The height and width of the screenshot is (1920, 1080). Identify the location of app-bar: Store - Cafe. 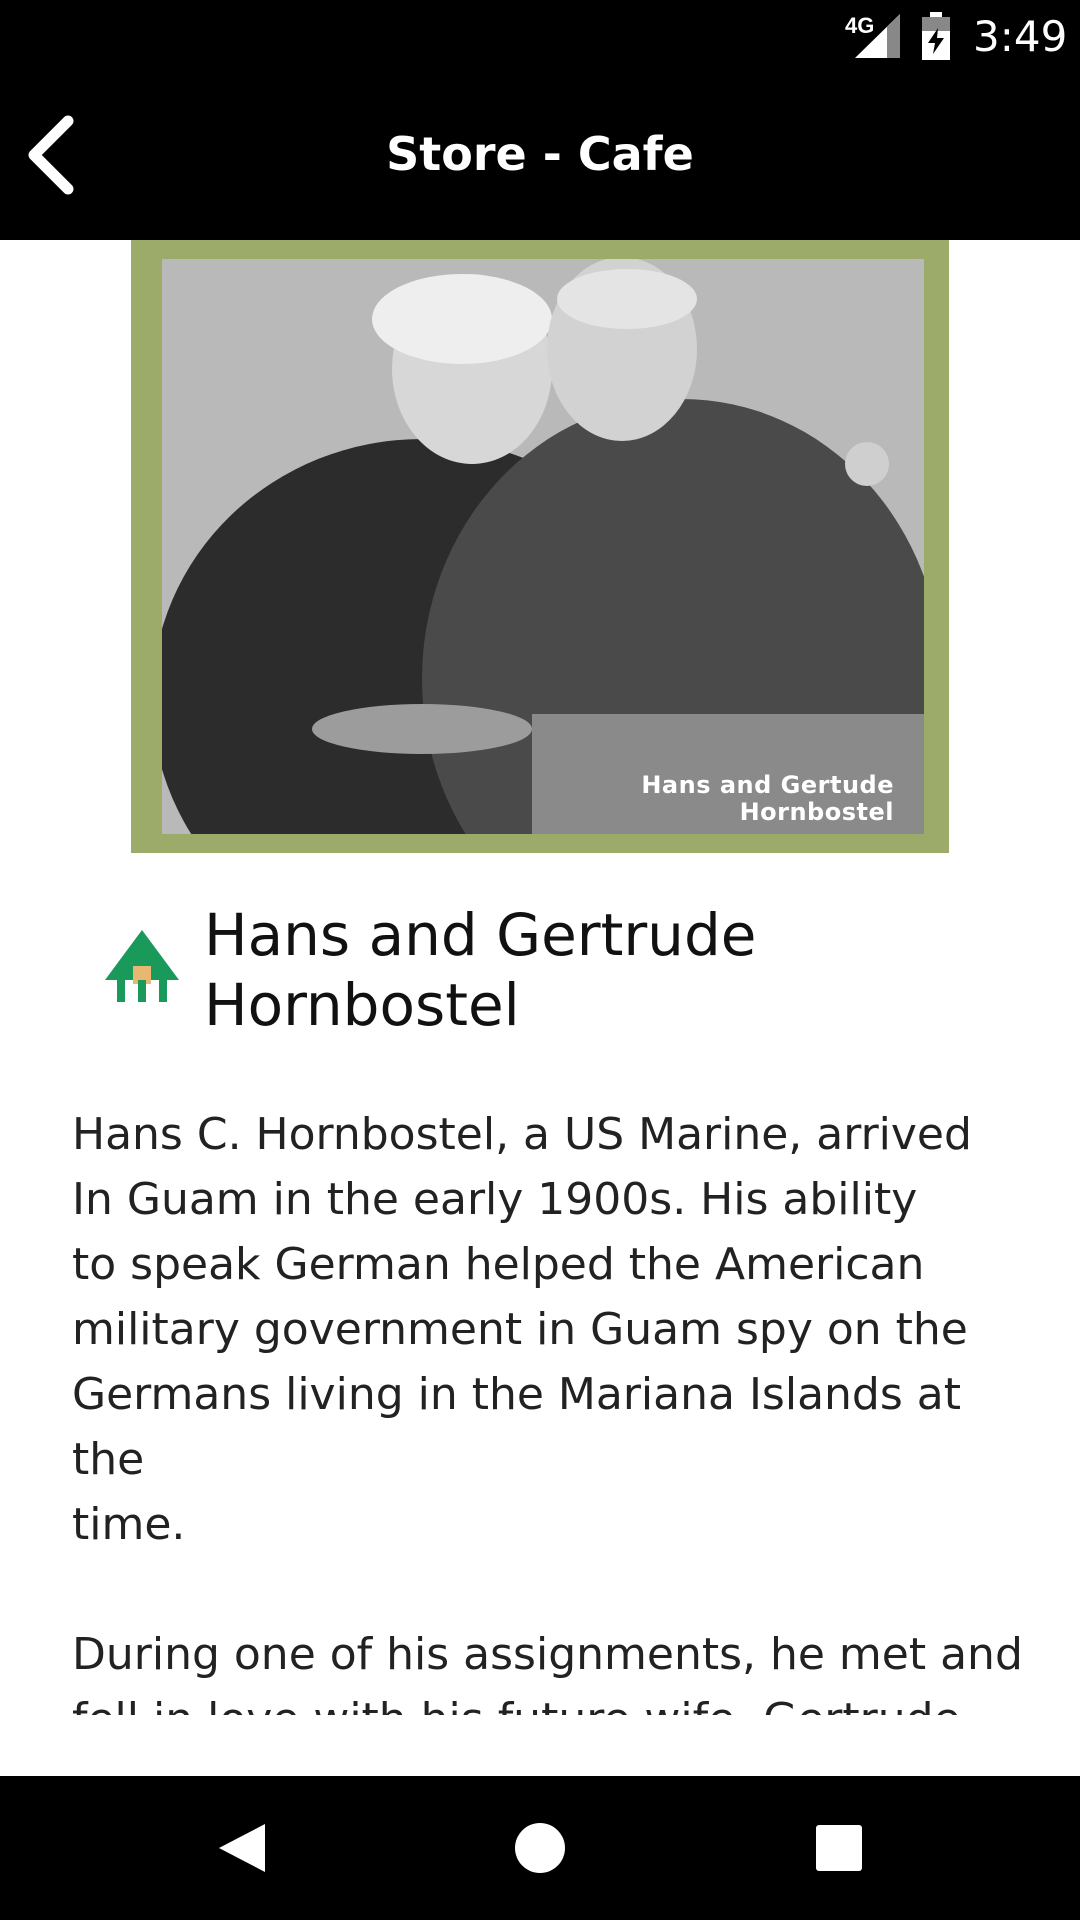
(540, 157).